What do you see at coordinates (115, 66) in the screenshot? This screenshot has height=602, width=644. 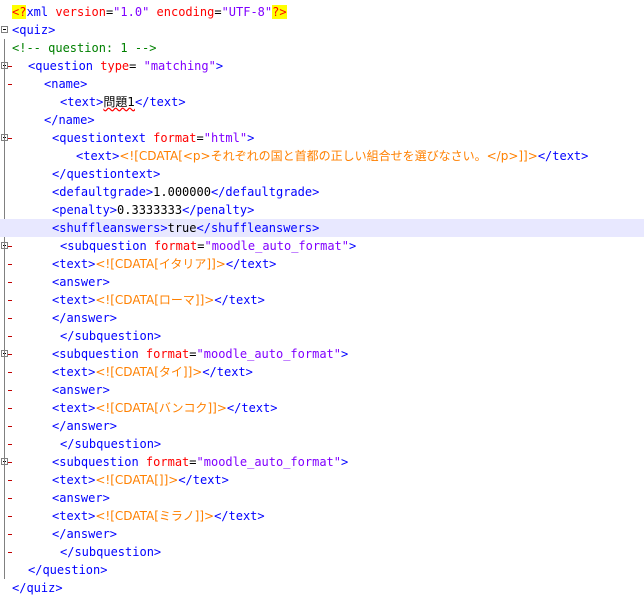 I see `token-attr: type` at bounding box center [115, 66].